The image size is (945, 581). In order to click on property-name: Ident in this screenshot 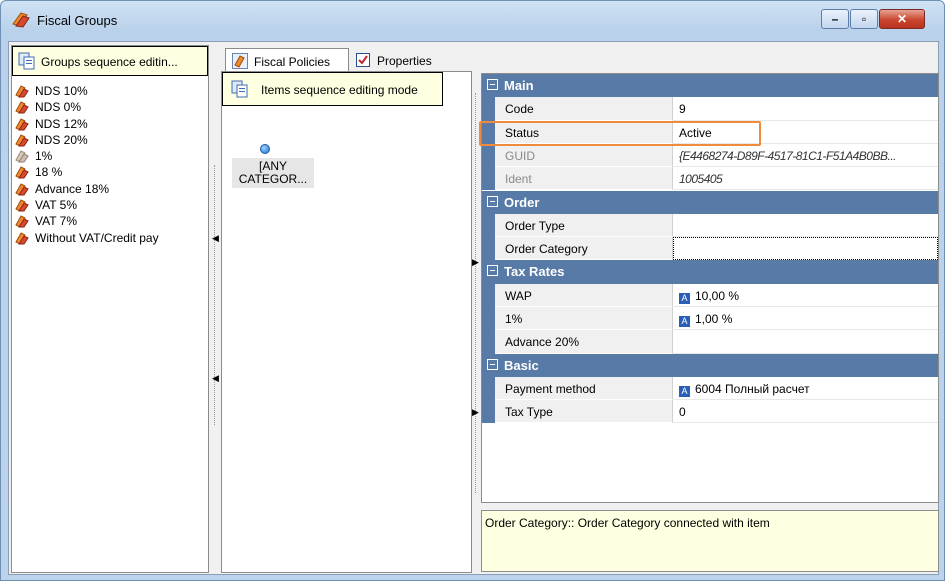, I will do `click(584, 179)`.